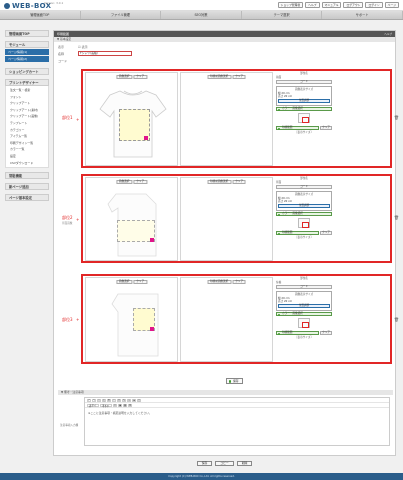 Image resolution: width=403 pixels, height=480 pixels. What do you see at coordinates (139, 400) in the screenshot?
I see `link-icon: ⚲` at bounding box center [139, 400].